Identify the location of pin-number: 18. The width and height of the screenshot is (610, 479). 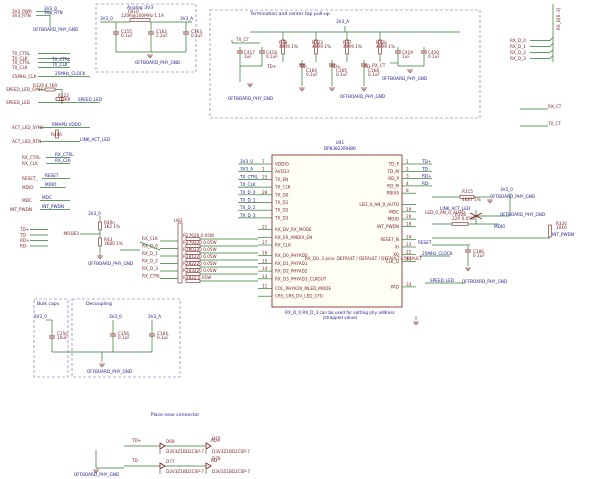
(409, 223).